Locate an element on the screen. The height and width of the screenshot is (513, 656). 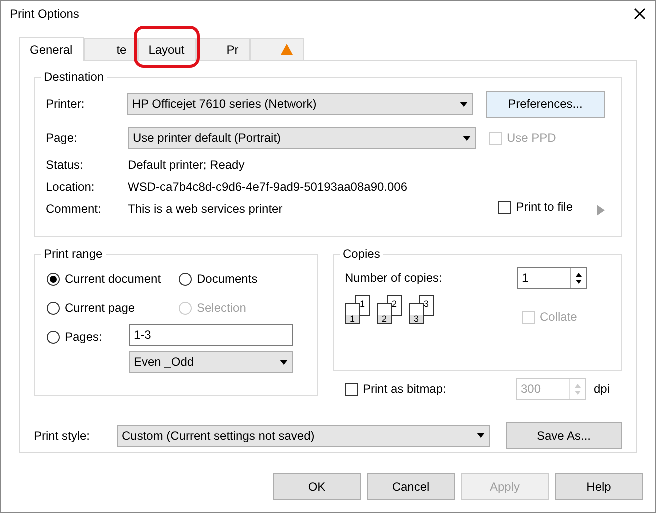
dialog-button: Help is located at coordinates (599, 486).